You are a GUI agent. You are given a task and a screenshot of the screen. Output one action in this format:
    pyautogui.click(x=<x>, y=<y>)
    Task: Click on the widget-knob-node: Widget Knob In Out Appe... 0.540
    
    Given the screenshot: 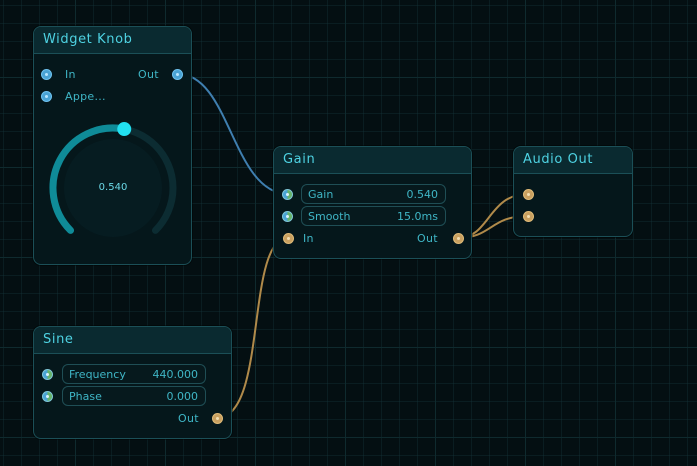 What is the action you would take?
    pyautogui.click(x=112, y=145)
    